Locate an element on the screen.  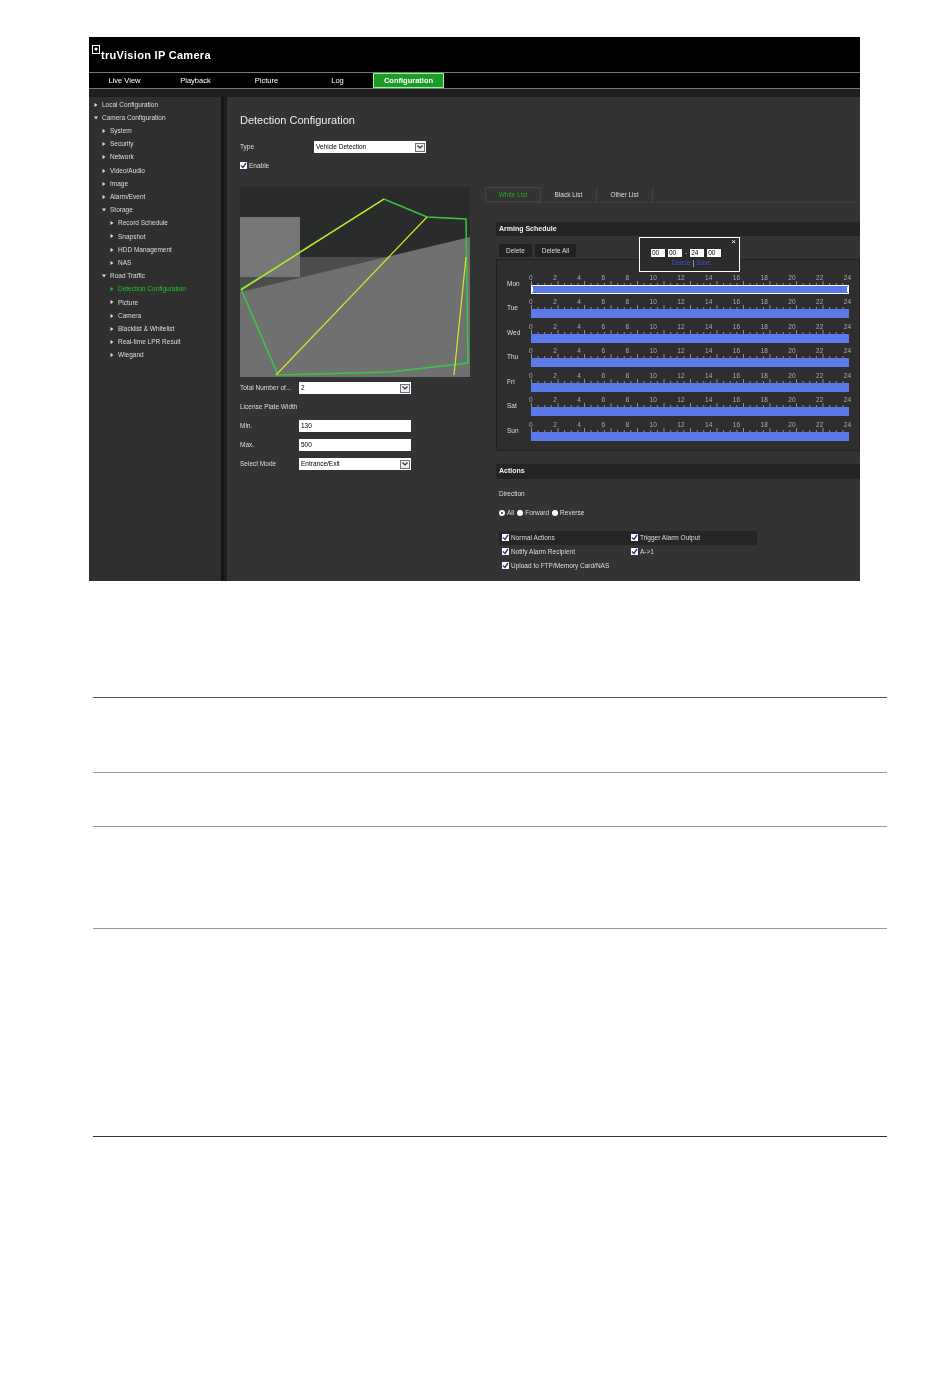
close-button: × is located at coordinates (733, 242).